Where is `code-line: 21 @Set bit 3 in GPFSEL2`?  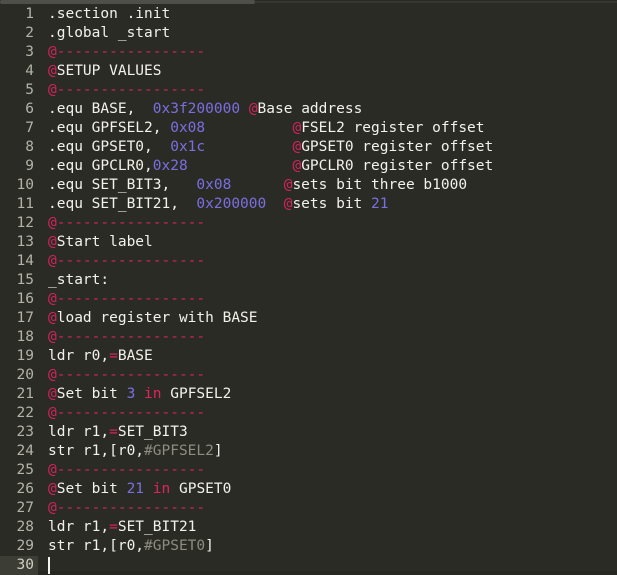 code-line: 21 @Set bit 3 in GPFSEL2 is located at coordinates (308, 394).